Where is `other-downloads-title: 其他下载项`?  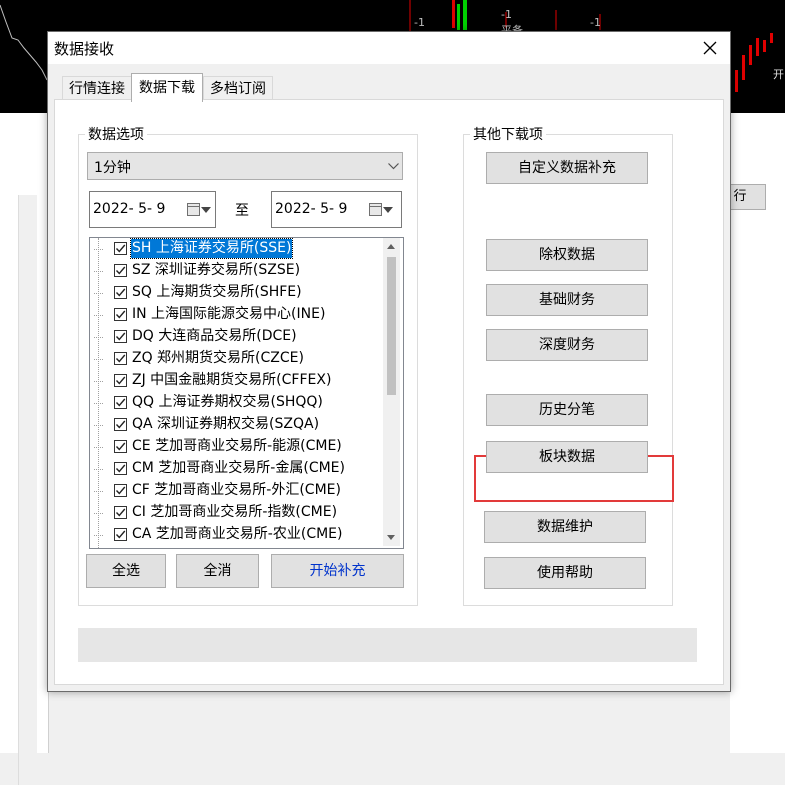
other-downloads-title: 其他下载项 is located at coordinates (508, 135).